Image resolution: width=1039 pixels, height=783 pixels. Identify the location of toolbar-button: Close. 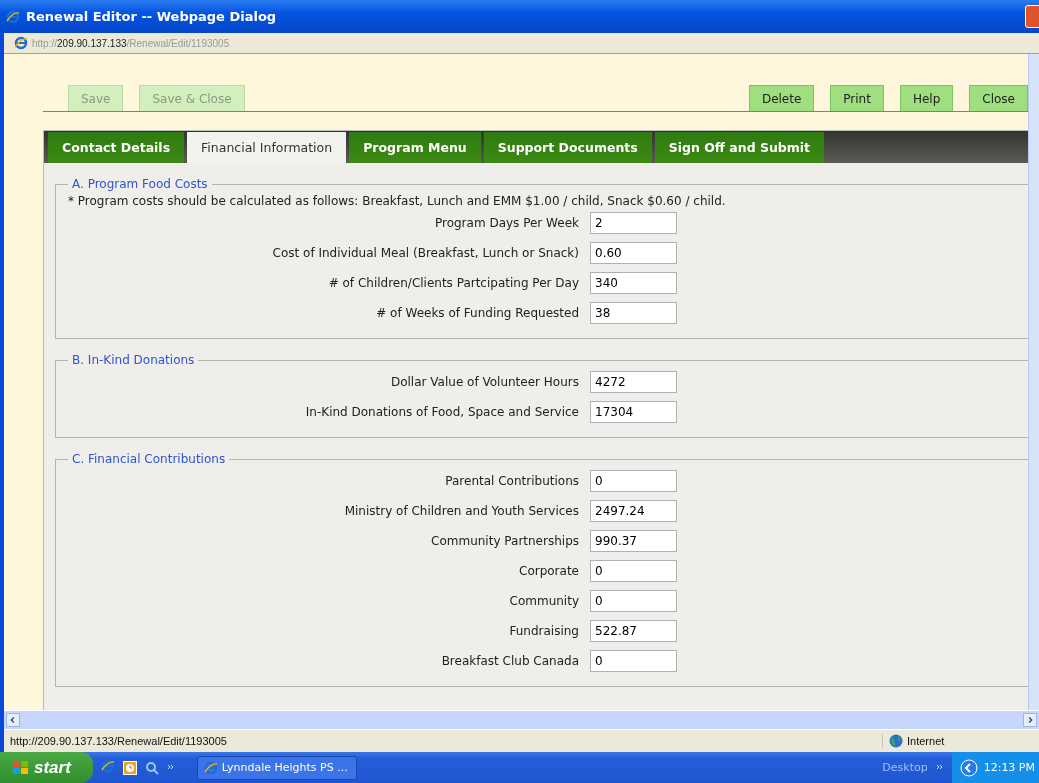
(998, 98).